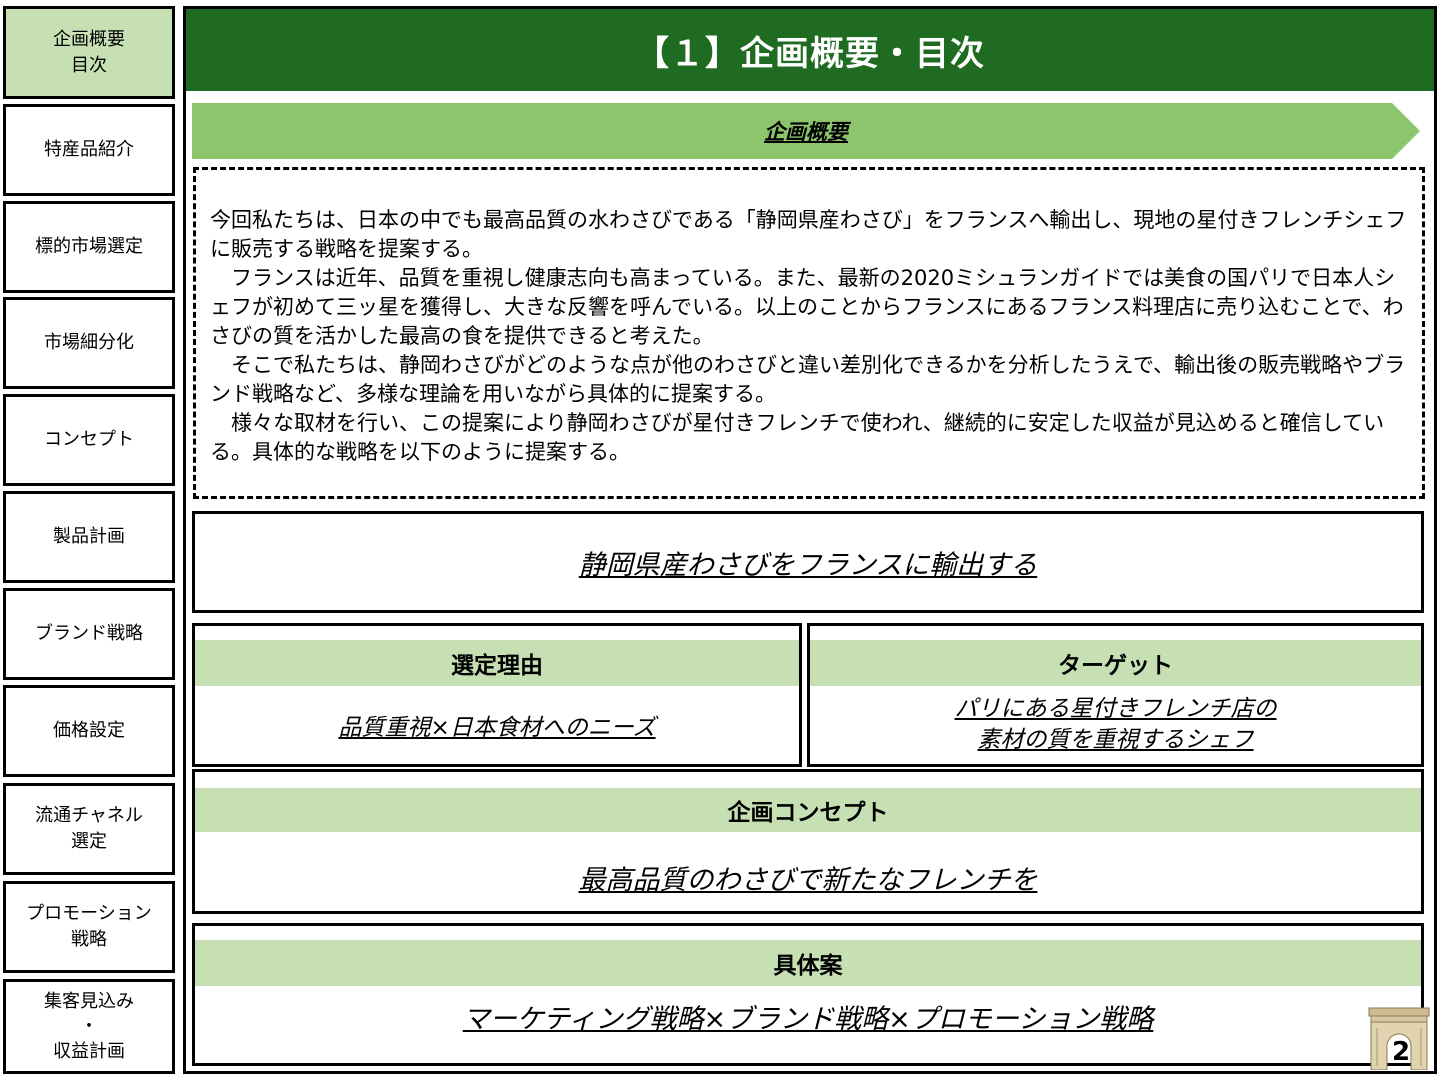 This screenshot has width=1440, height=1080. I want to click on sidebar-item-label: 価格設定, so click(89, 730).